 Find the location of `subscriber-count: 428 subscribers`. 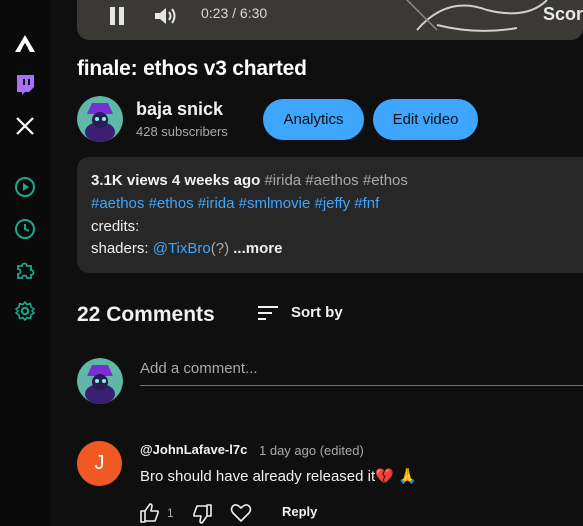

subscriber-count: 428 subscribers is located at coordinates (182, 131).